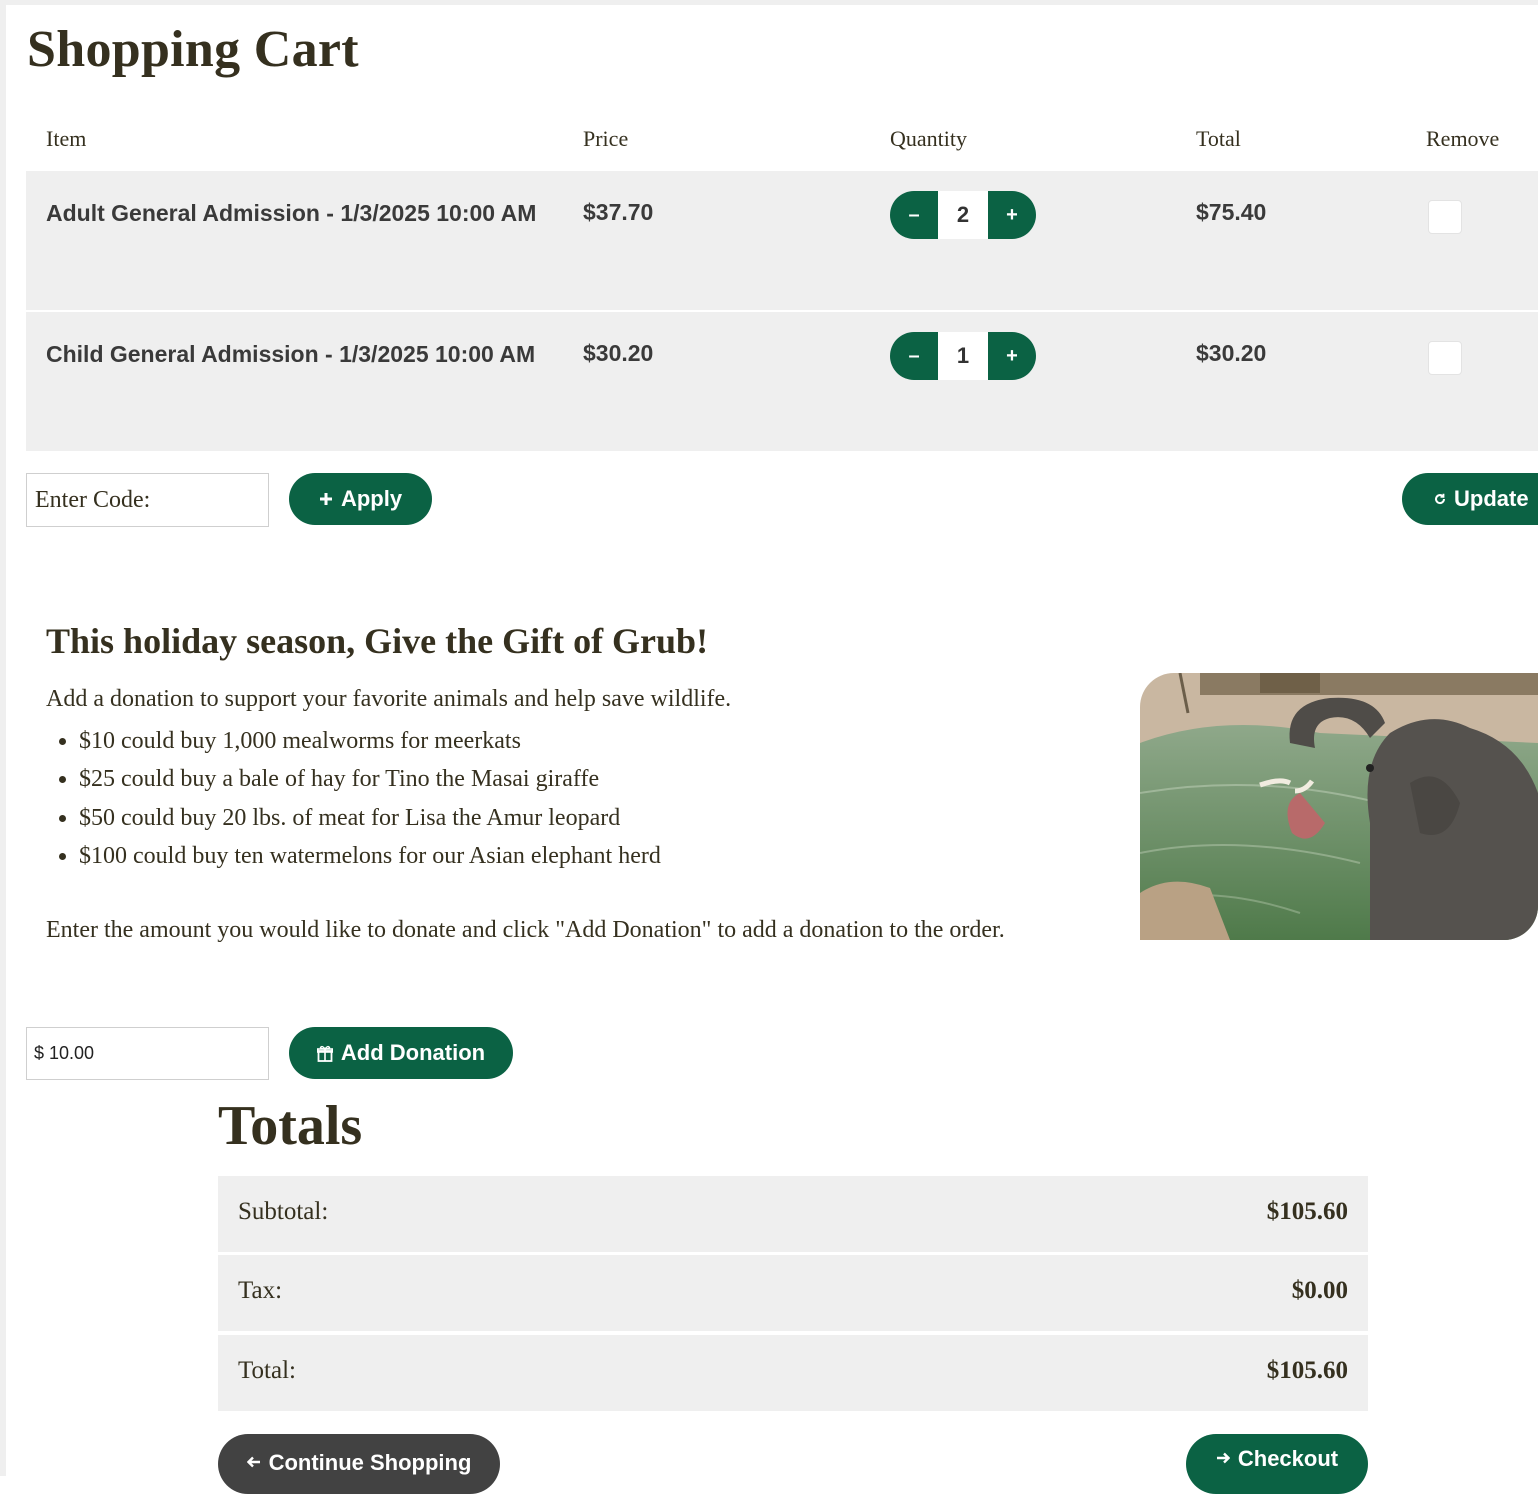  What do you see at coordinates (253, 1462) in the screenshot?
I see `arrow-left-icon` at bounding box center [253, 1462].